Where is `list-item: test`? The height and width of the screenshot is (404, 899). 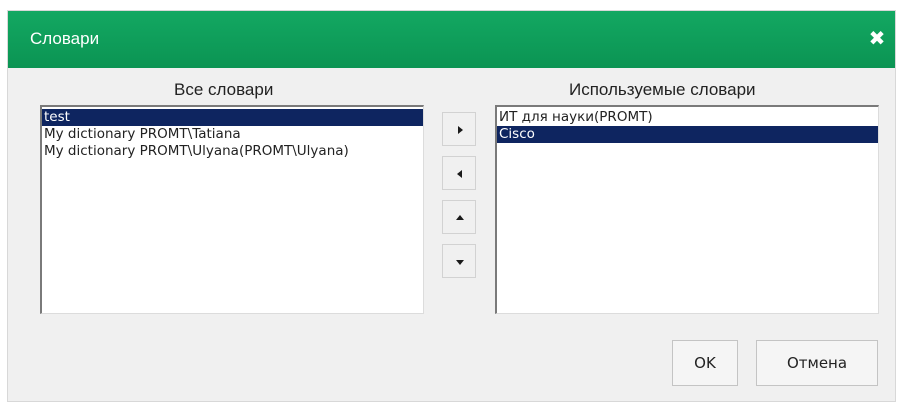 list-item: test is located at coordinates (232, 117).